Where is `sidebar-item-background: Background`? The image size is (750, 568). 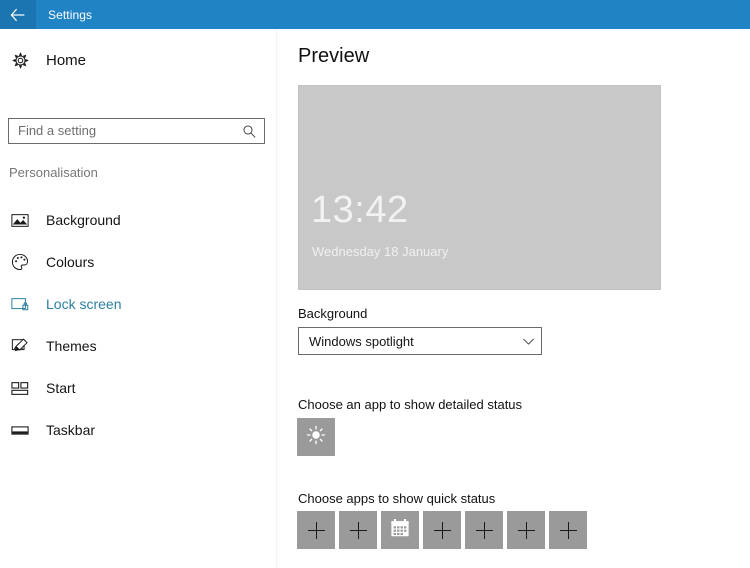
sidebar-item-background: Background is located at coordinates (138, 220).